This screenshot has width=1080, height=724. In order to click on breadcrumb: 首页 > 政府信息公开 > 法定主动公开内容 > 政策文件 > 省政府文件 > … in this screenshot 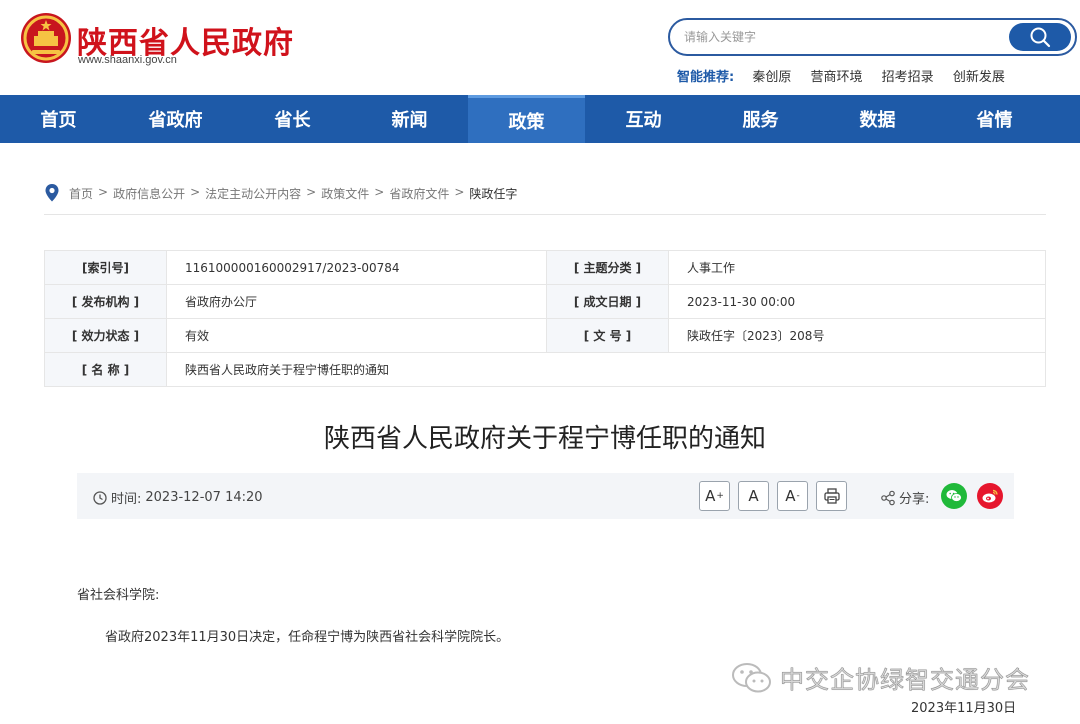, I will do `click(545, 199)`.